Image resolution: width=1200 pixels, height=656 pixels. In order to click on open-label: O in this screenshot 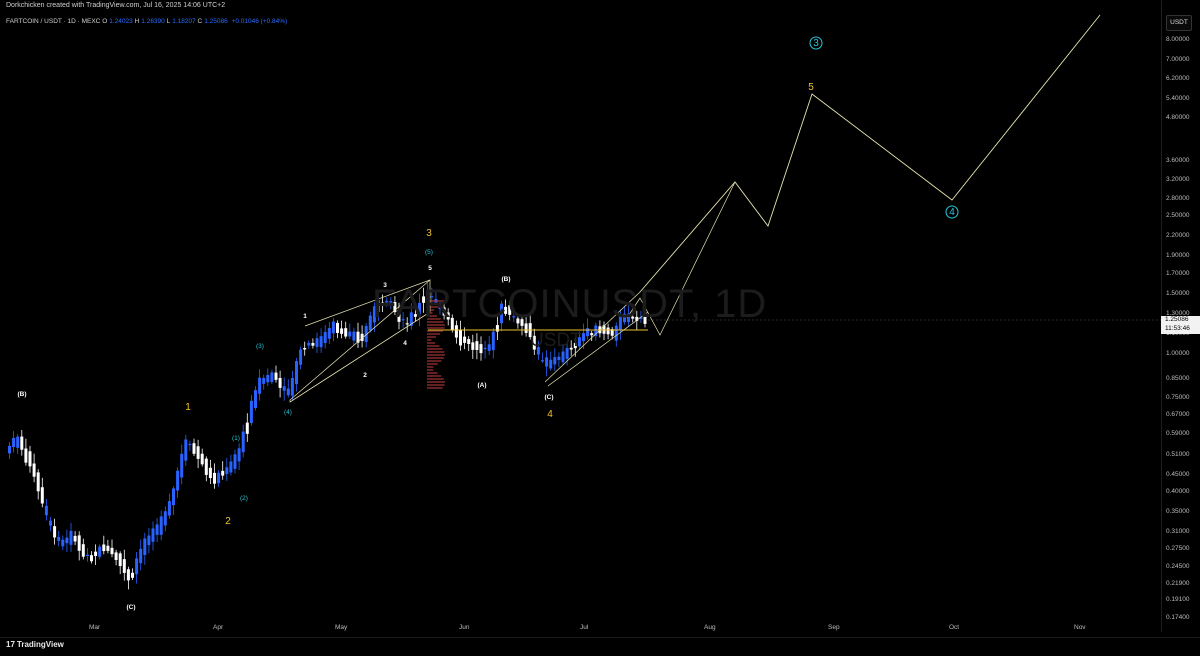, I will do `click(105, 21)`.